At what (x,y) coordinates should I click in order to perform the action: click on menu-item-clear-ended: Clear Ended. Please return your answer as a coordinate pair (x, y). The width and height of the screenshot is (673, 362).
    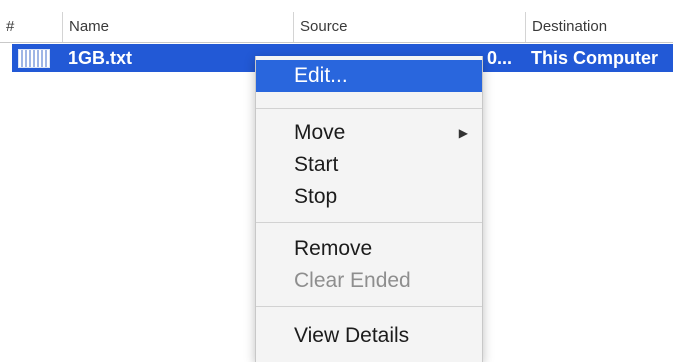
    Looking at the image, I should click on (352, 280).